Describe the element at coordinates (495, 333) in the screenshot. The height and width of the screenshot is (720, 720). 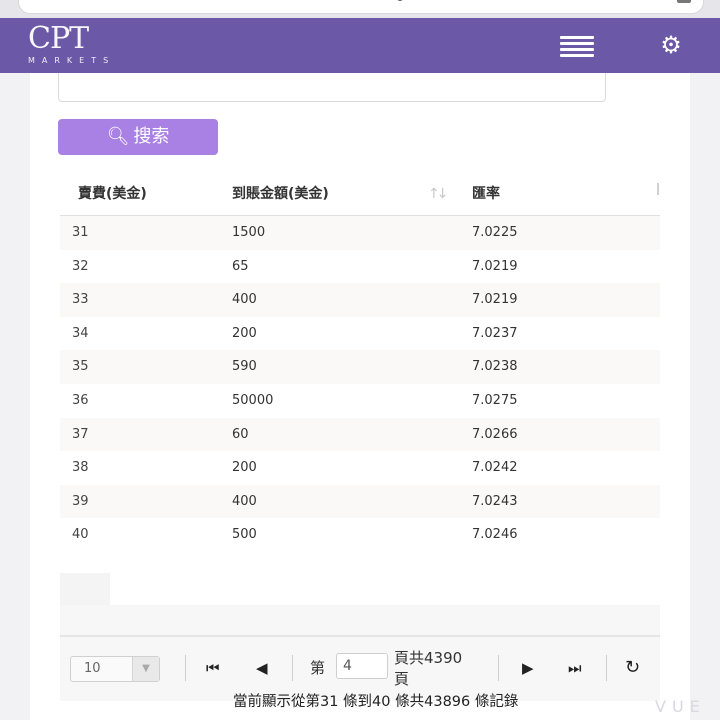
I see `cell-rate: 7.0237` at that location.